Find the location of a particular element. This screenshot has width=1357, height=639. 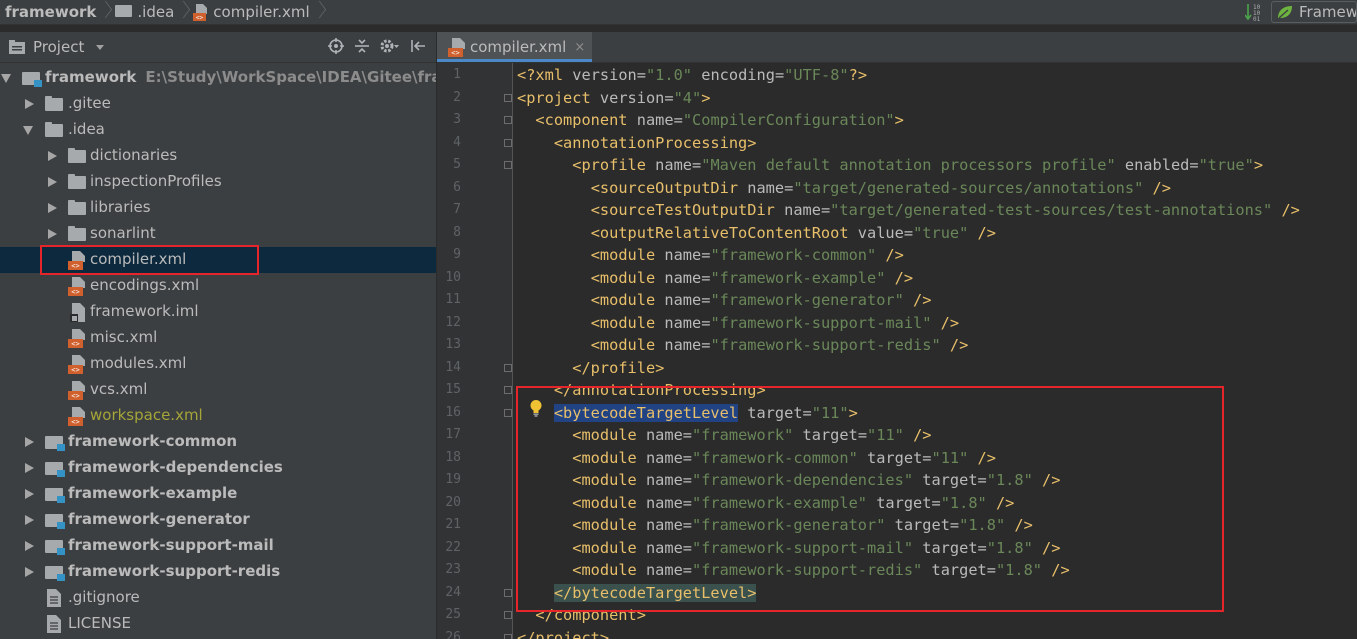

tree-item-label: .idea is located at coordinates (86, 129).